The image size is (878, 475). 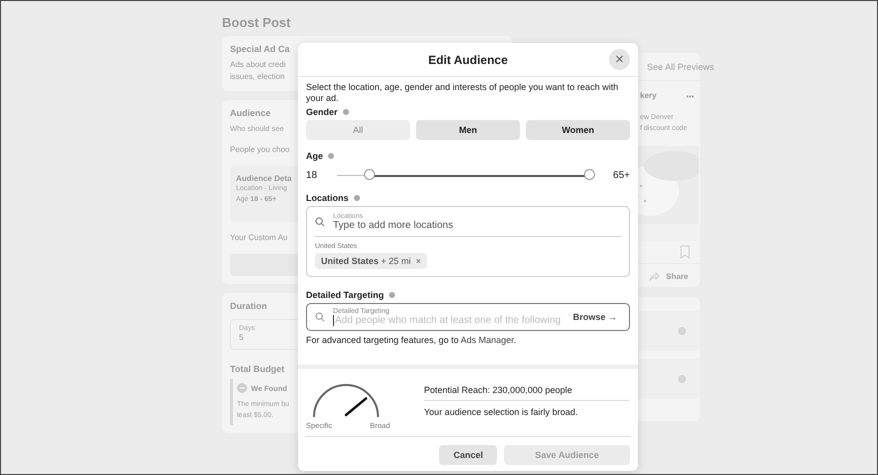 What do you see at coordinates (257, 77) in the screenshot?
I see `card-text: issues, election` at bounding box center [257, 77].